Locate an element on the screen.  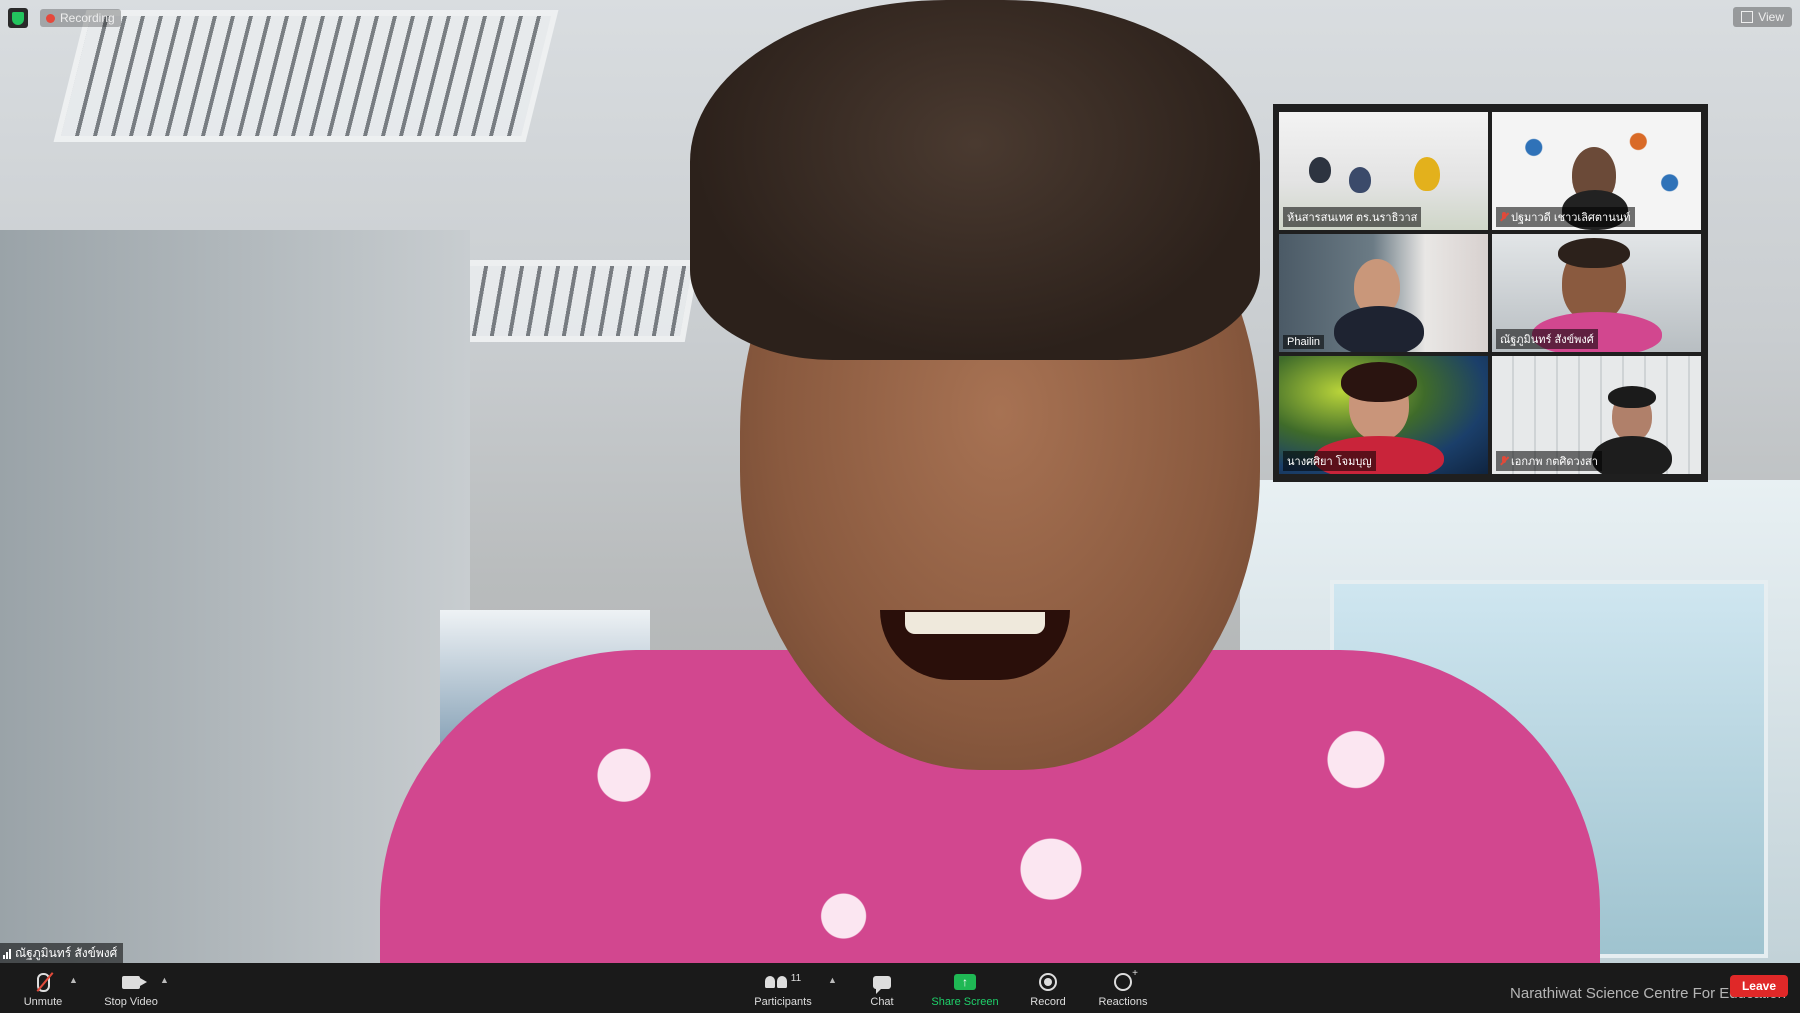
participants-chevron-icon: ▲ is located at coordinates (832, 980).